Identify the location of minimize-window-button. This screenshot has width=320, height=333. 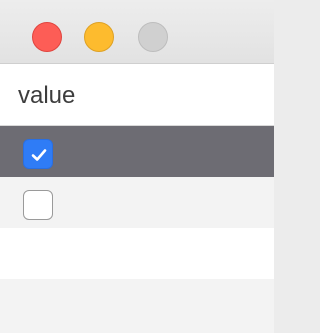
(99, 37).